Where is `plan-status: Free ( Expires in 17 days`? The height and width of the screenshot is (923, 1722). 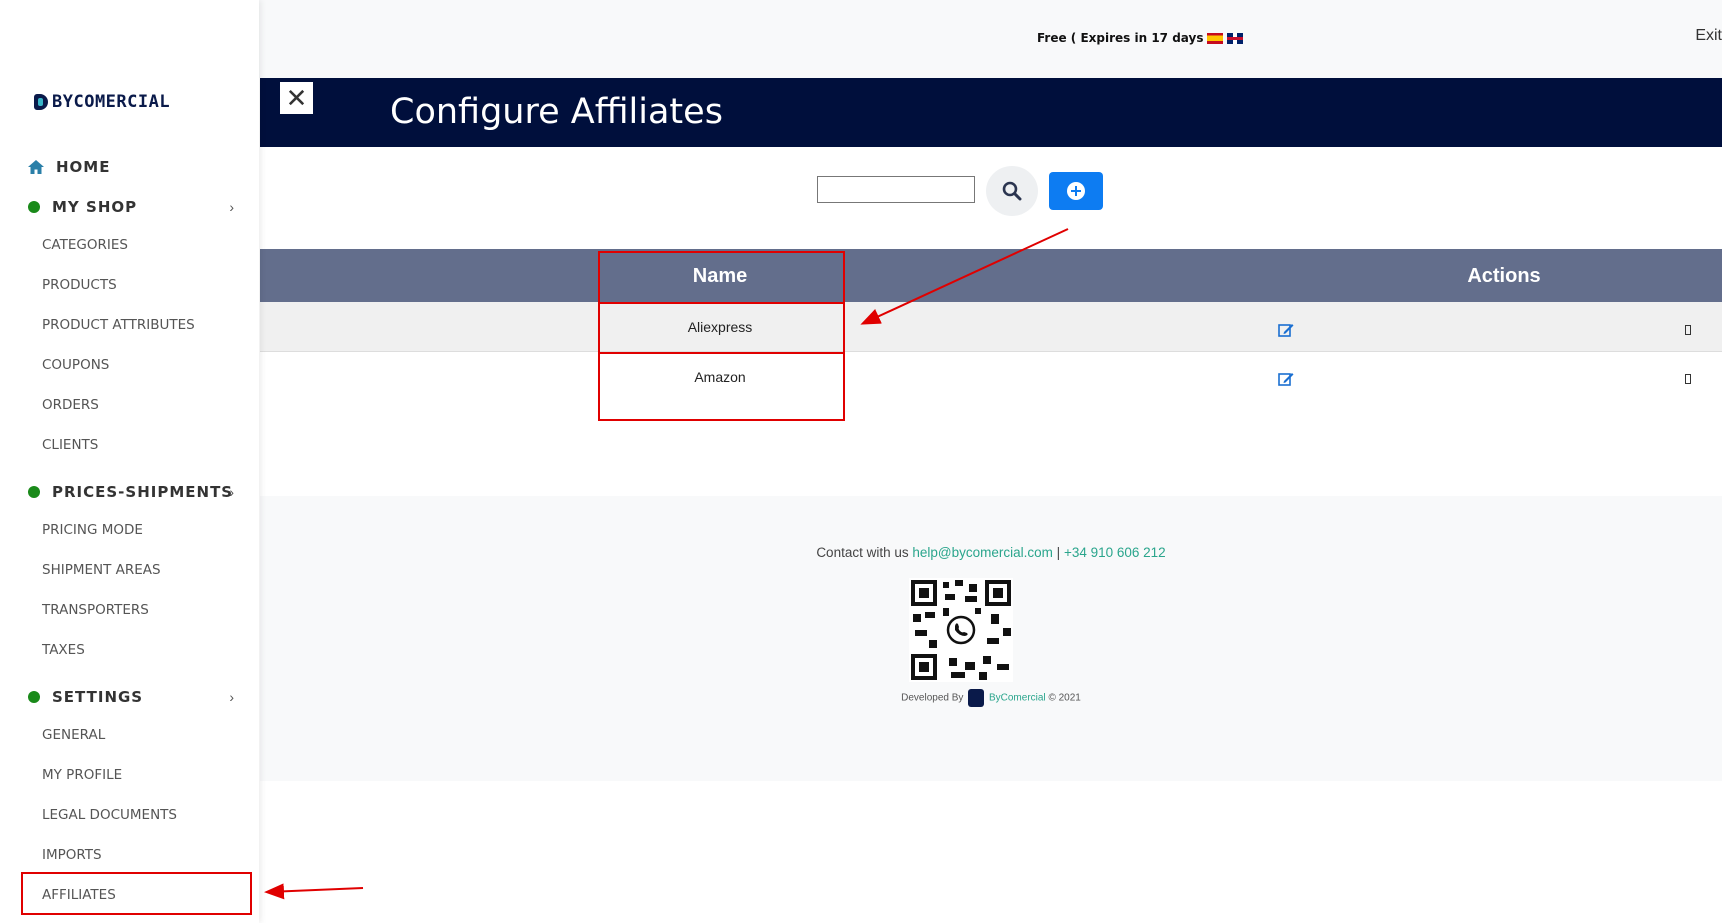 plan-status: Free ( Expires in 17 days is located at coordinates (1140, 38).